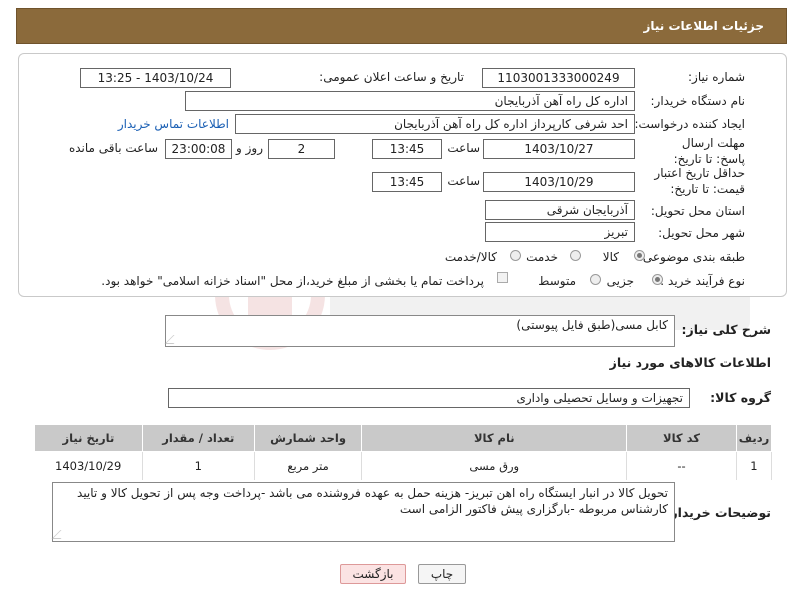 This screenshot has width=789, height=598. What do you see at coordinates (515, 255) in the screenshot?
I see `category-goods-service-radio` at bounding box center [515, 255].